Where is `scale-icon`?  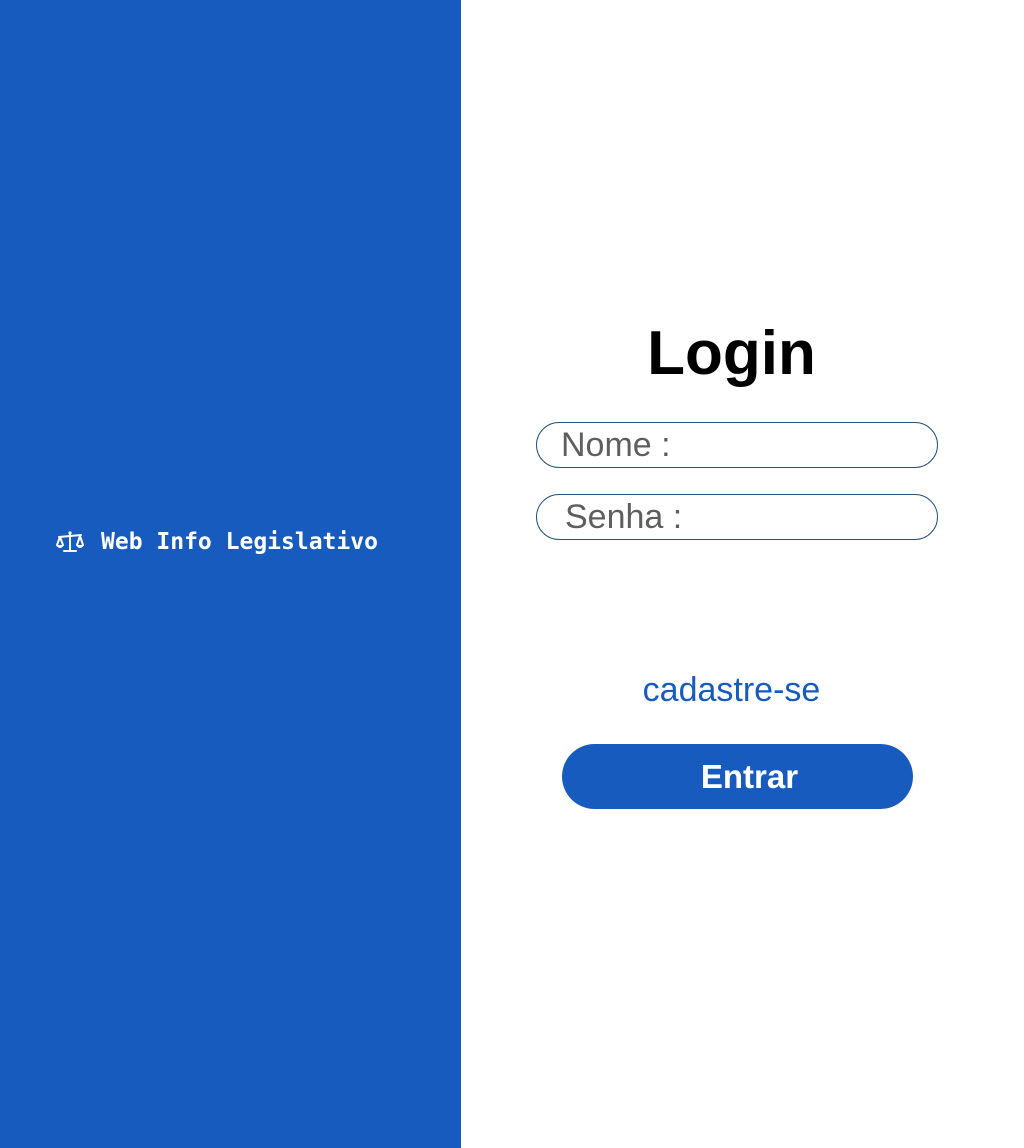
scale-icon is located at coordinates (70, 542).